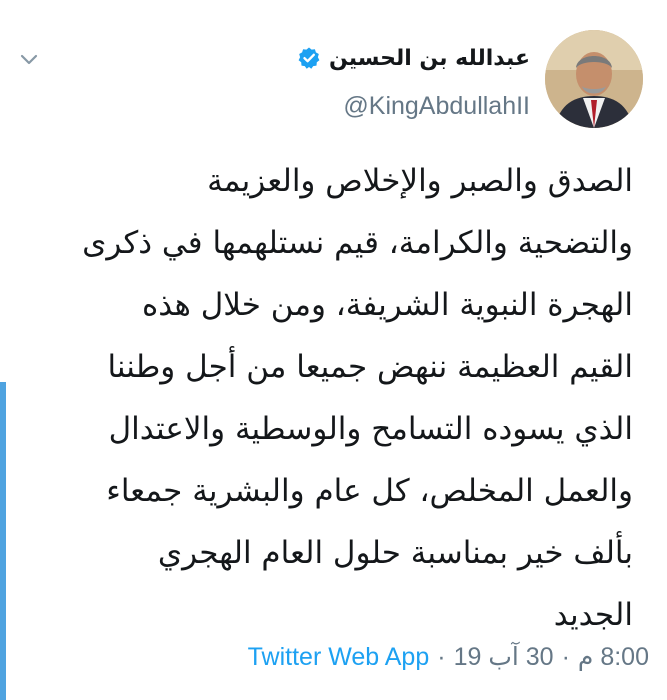  I want to click on tweet-line: القيم العظيمة ننهض جميعا من أجل وطننا, so click(370, 367).